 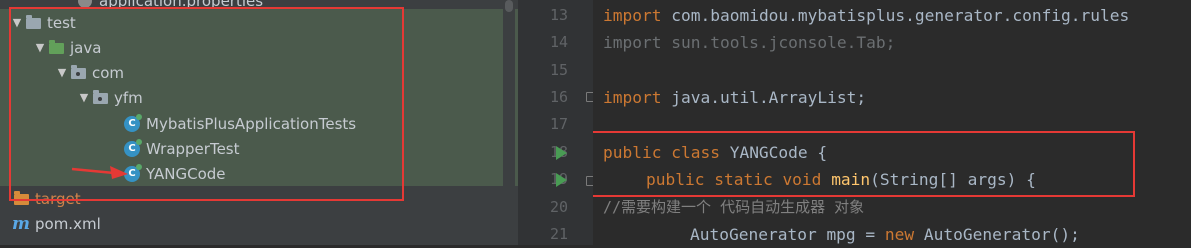 I want to click on tree-item-label: test, so click(x=61, y=22).